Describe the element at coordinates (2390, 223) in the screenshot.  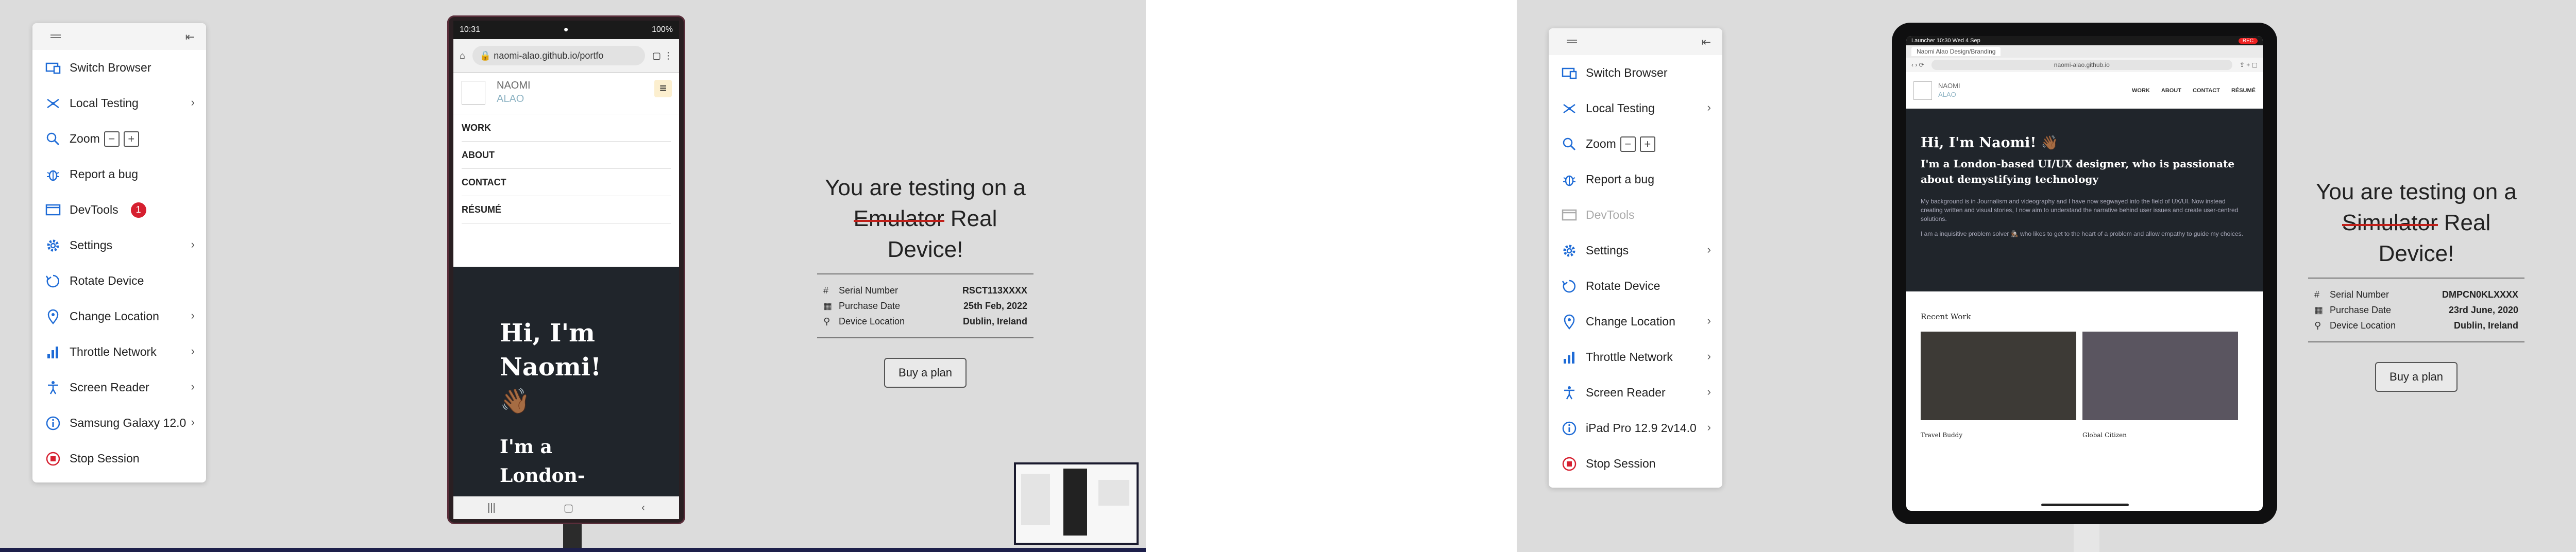
I see `struck-simulator-text: Simulator` at that location.